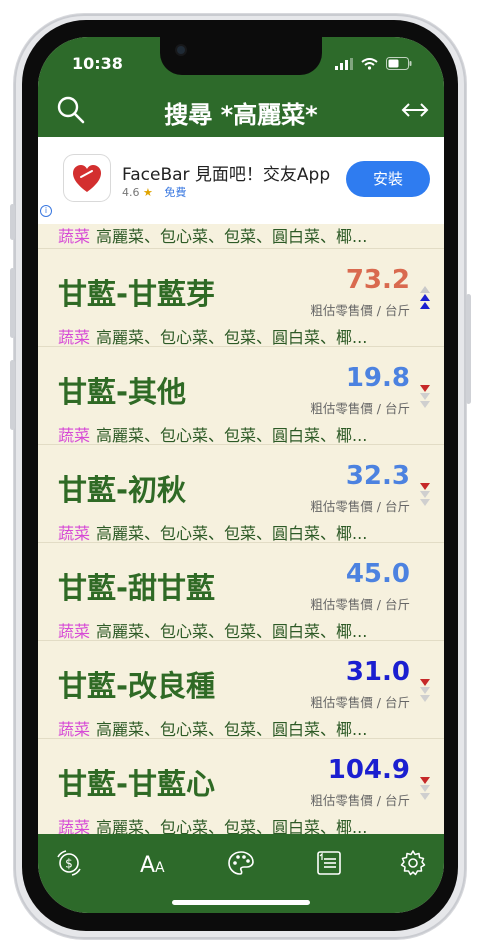 This screenshot has height=948, width=481. Describe the element at coordinates (97, 63) in the screenshot. I see `status-time: 10:38` at that location.